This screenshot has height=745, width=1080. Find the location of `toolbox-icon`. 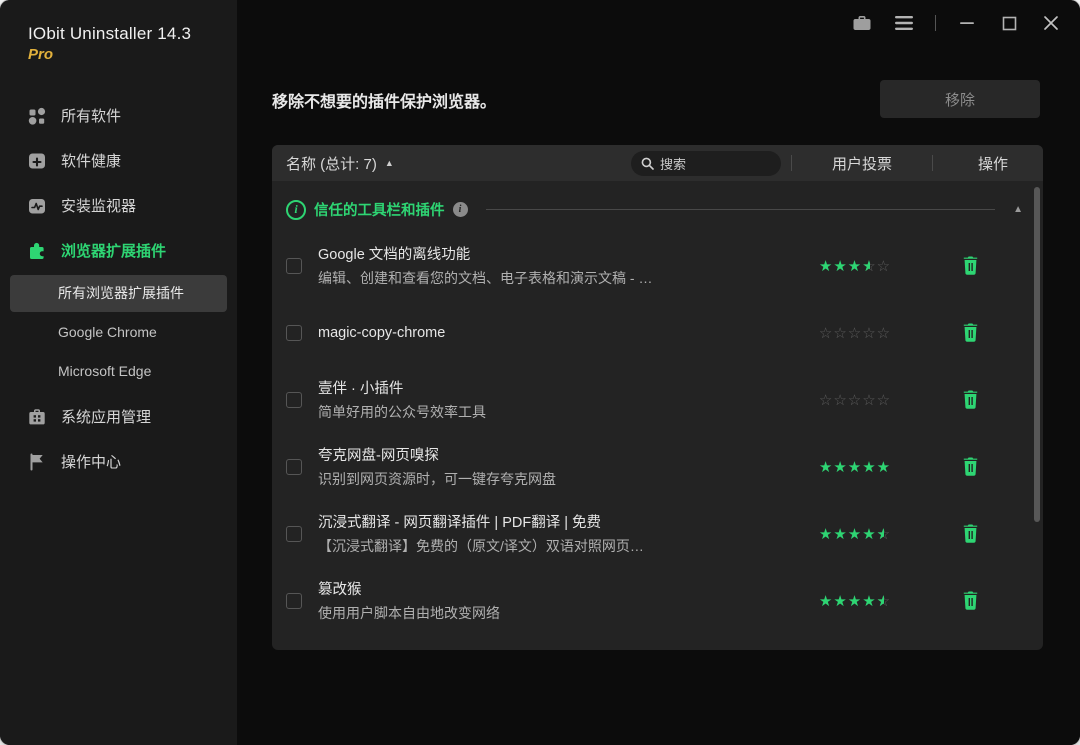

toolbox-icon is located at coordinates (862, 23).